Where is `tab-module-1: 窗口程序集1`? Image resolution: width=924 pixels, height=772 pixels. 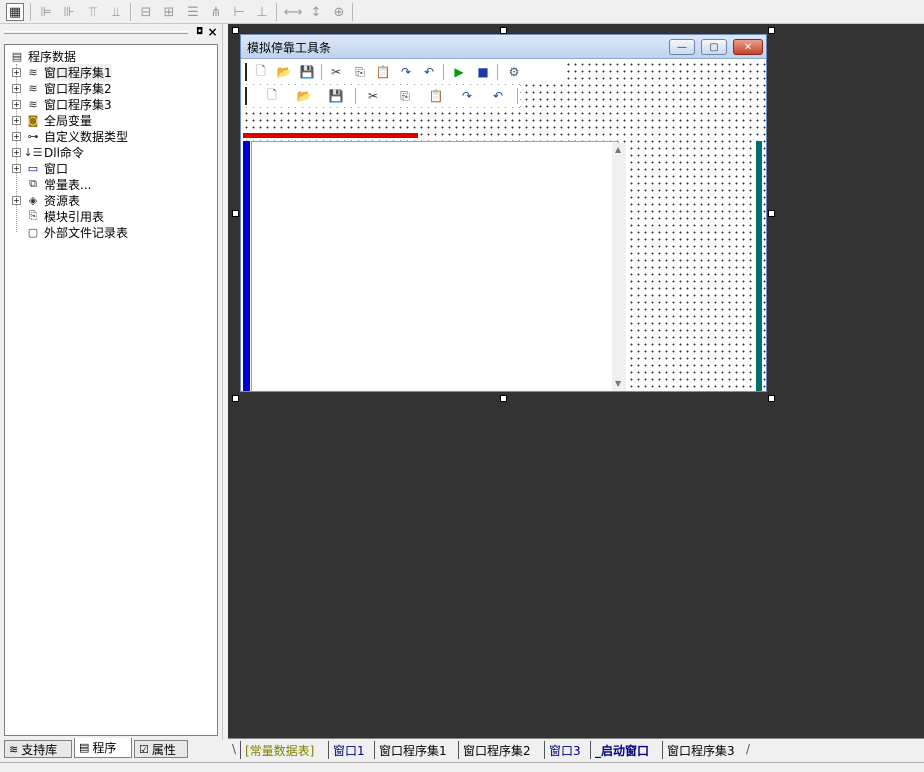
tab-module-1: 窗口程序集1 is located at coordinates (416, 750).